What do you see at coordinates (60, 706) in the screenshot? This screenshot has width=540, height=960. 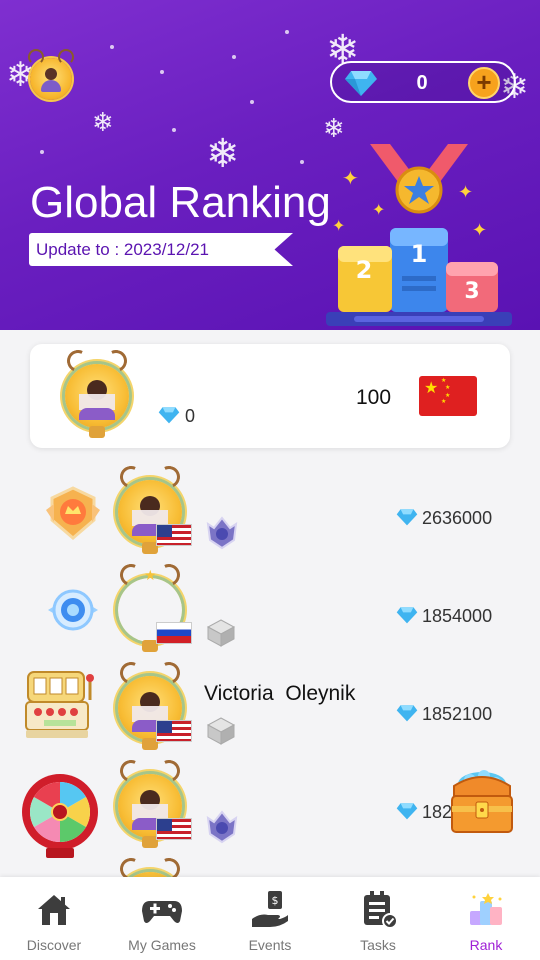 I see `slot-machine-icon` at bounding box center [60, 706].